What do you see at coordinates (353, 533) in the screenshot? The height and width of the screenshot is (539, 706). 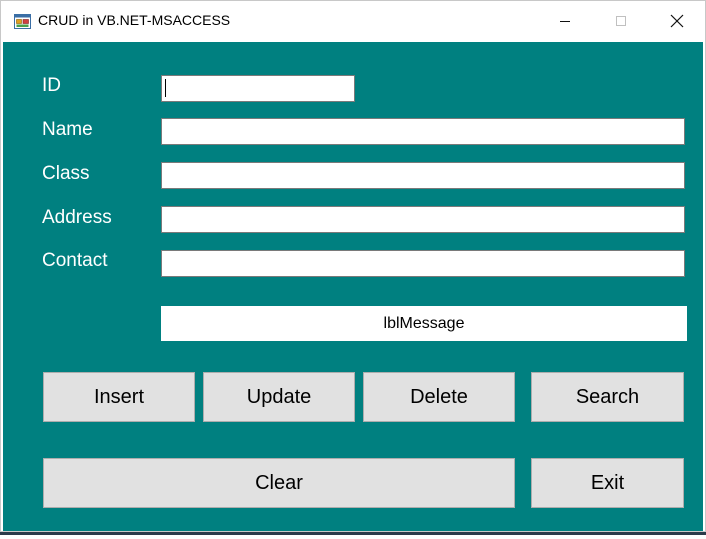 I see `taskbar-edge` at bounding box center [353, 533].